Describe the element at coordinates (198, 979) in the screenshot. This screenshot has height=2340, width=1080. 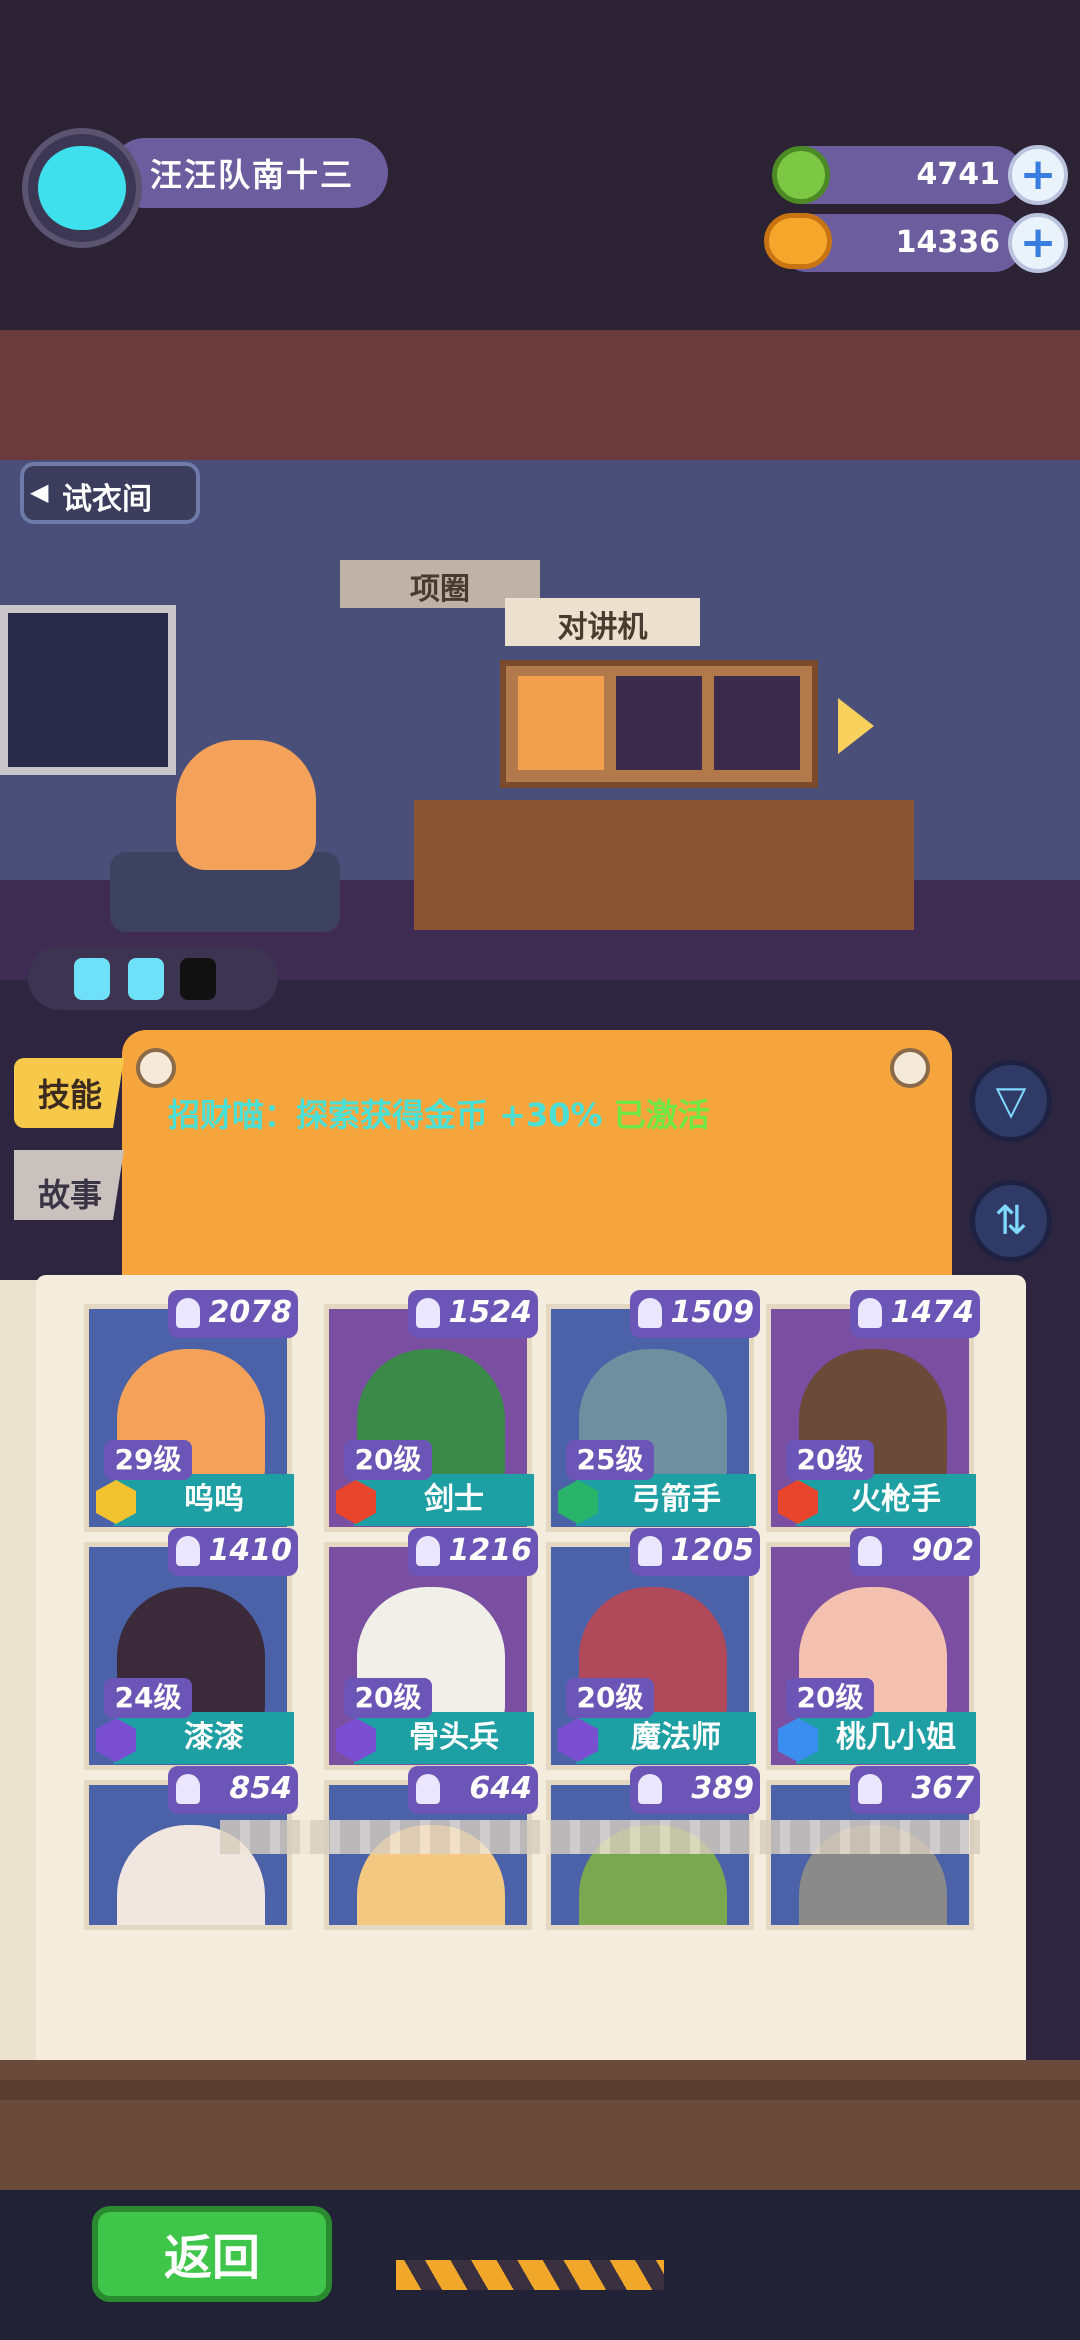
I see `energy-empty-icon` at that location.